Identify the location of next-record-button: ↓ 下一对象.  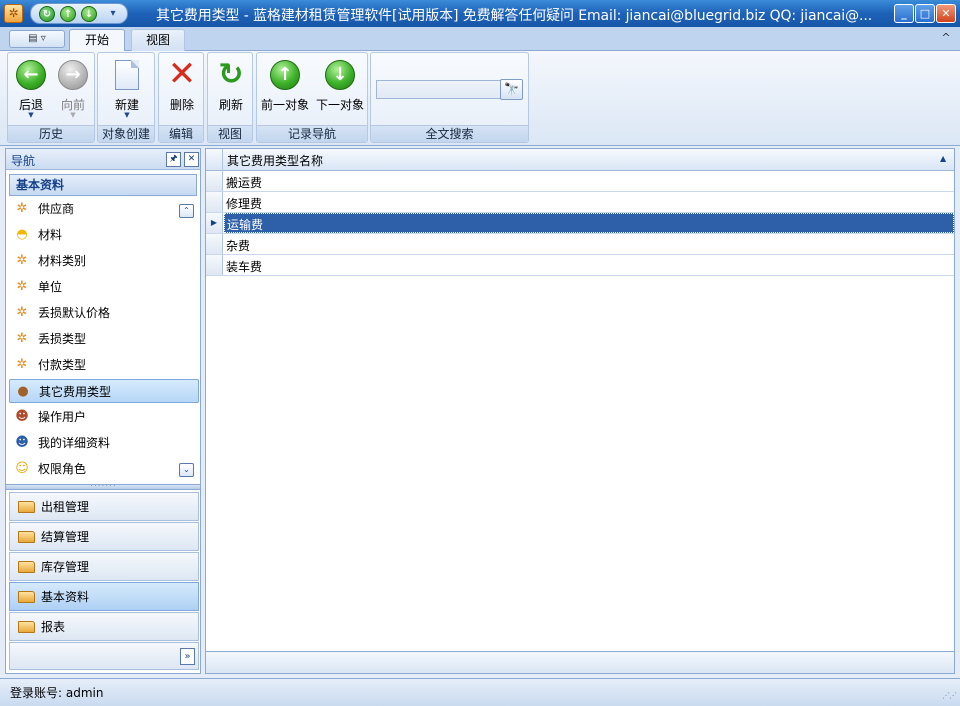
(340, 92).